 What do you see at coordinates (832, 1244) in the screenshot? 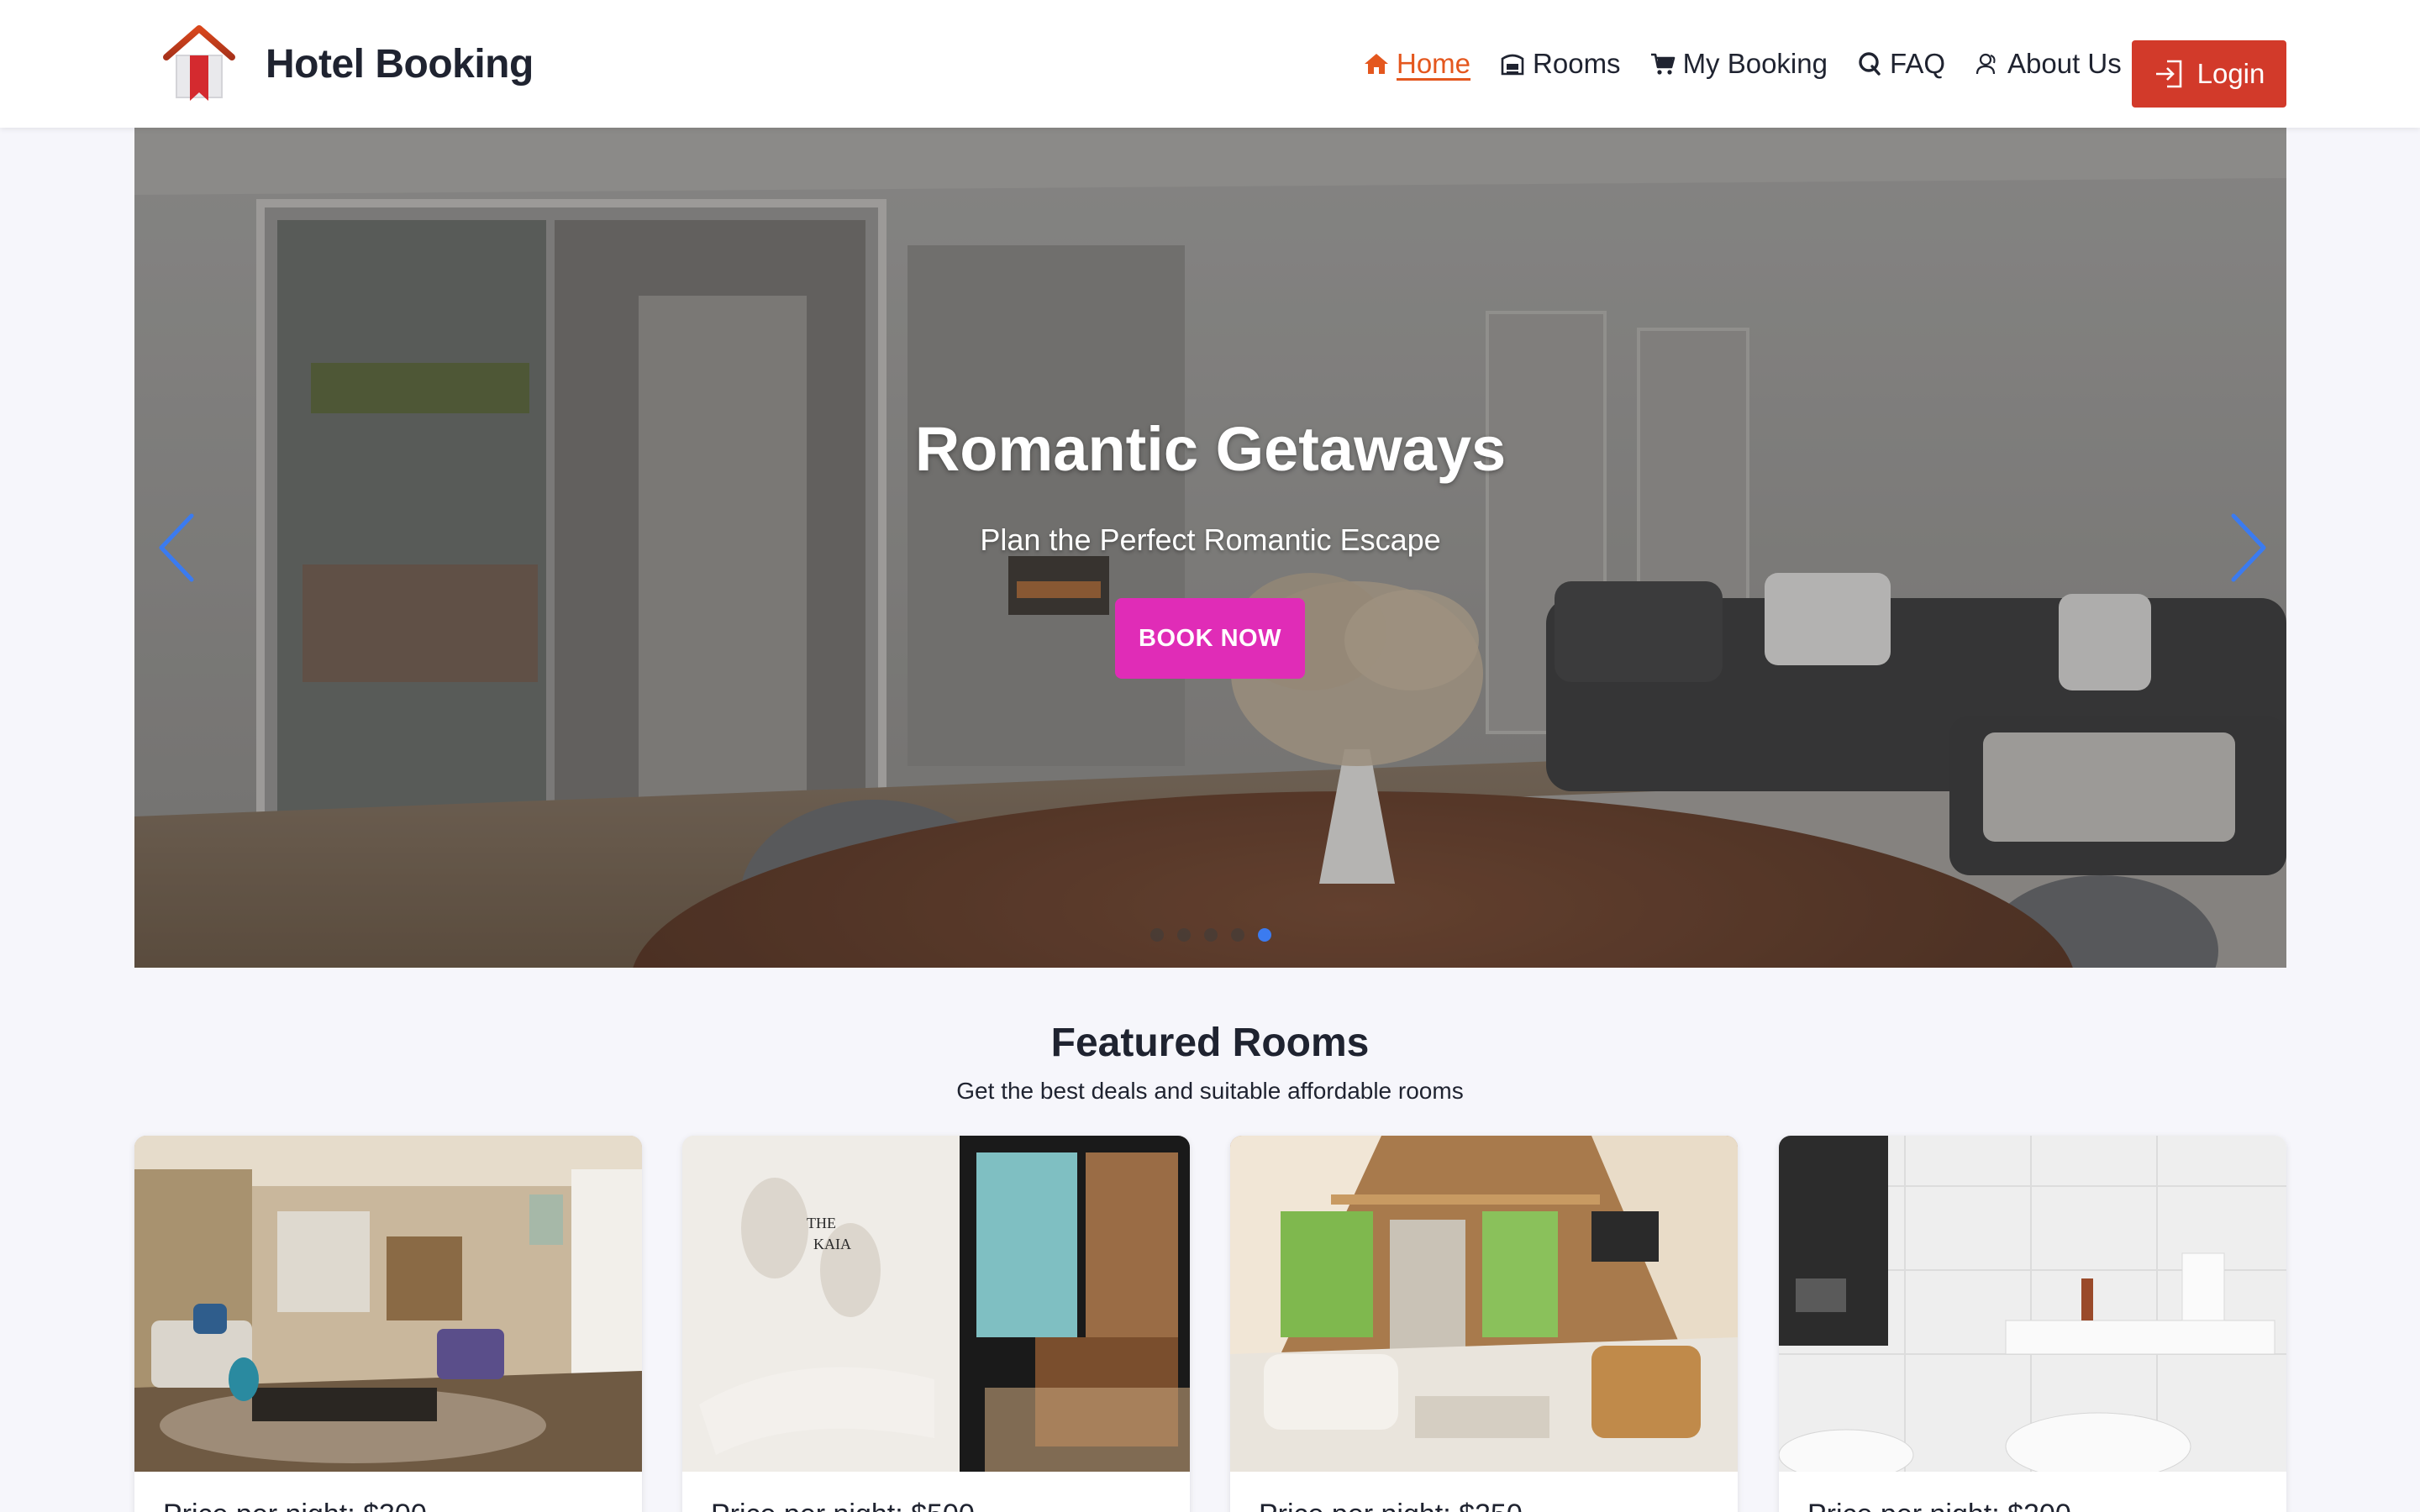
I see `svg-text: KAIA` at bounding box center [832, 1244].